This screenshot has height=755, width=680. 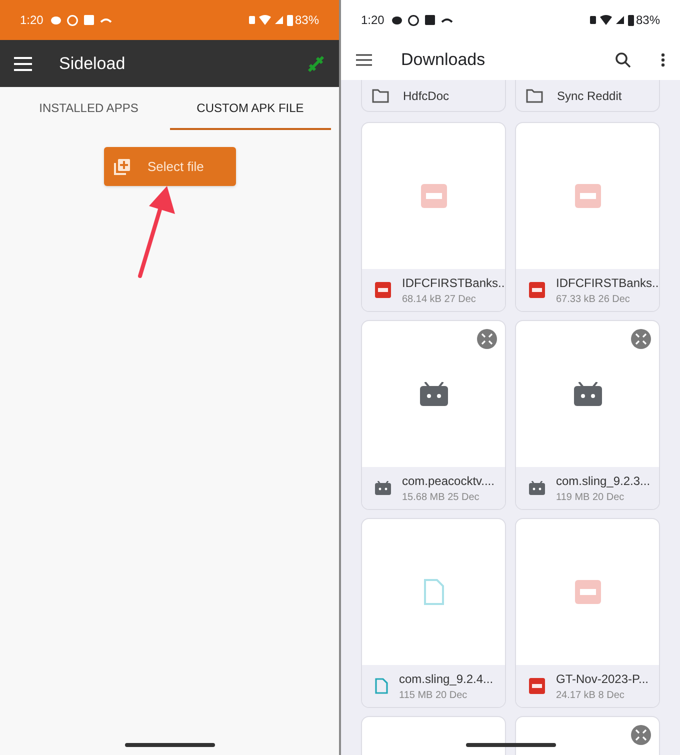 What do you see at coordinates (591, 695) in the screenshot?
I see `file-details: 24.17 kB 8 Dec` at bounding box center [591, 695].